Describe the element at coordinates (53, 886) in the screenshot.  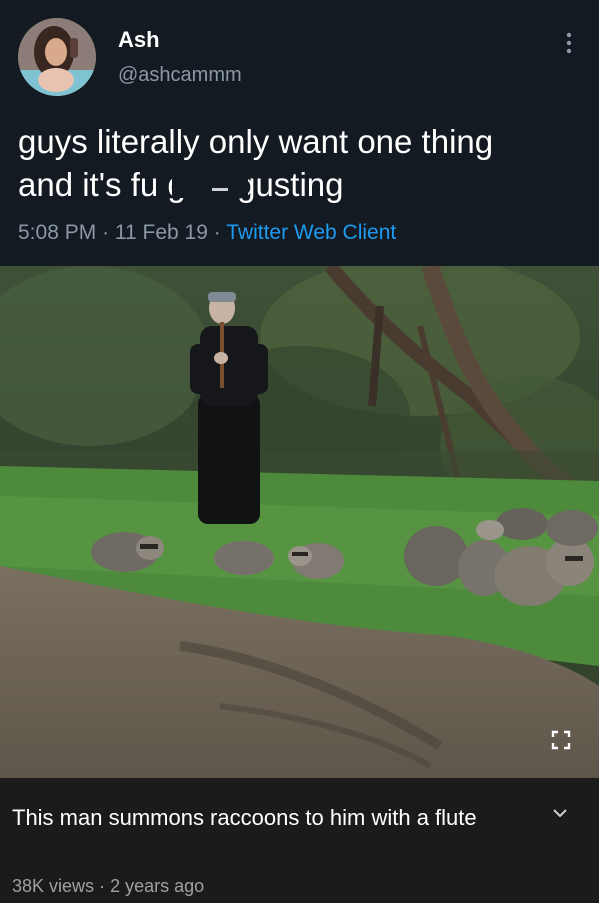
I see `view-count: 38K views` at that location.